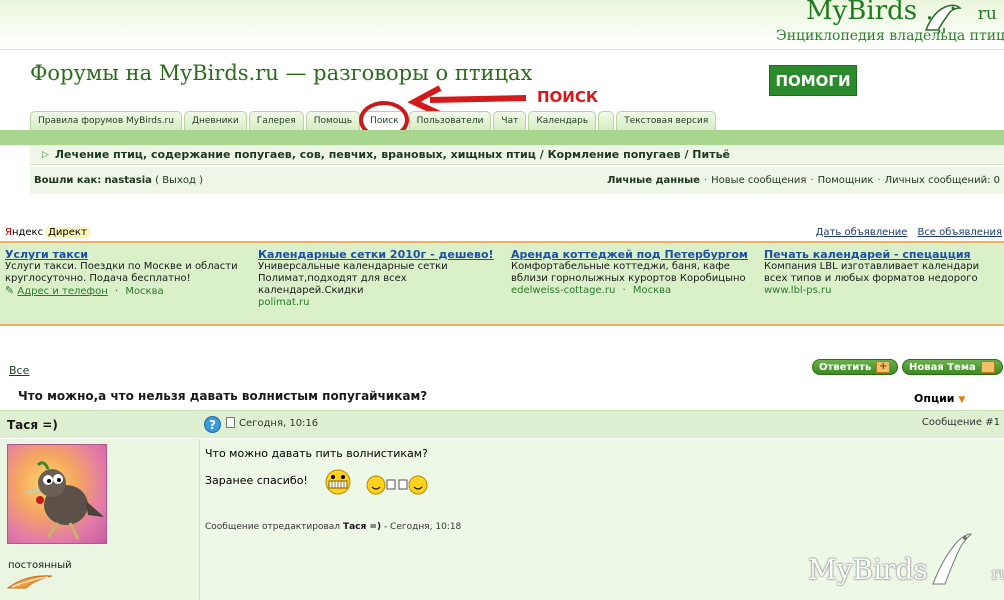  I want to click on options-label: Опции, so click(934, 398).